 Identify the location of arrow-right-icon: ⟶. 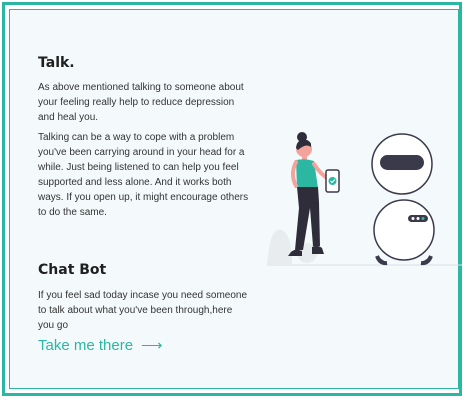
(152, 345).